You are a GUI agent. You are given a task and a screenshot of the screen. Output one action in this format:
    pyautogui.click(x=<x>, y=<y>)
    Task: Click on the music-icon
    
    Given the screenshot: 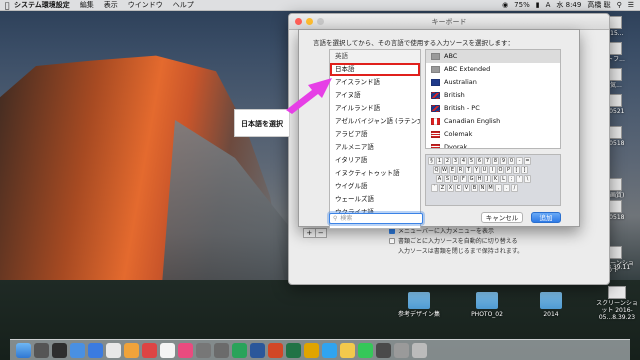 What is the action you would take?
    pyautogui.click(x=185, y=350)
    